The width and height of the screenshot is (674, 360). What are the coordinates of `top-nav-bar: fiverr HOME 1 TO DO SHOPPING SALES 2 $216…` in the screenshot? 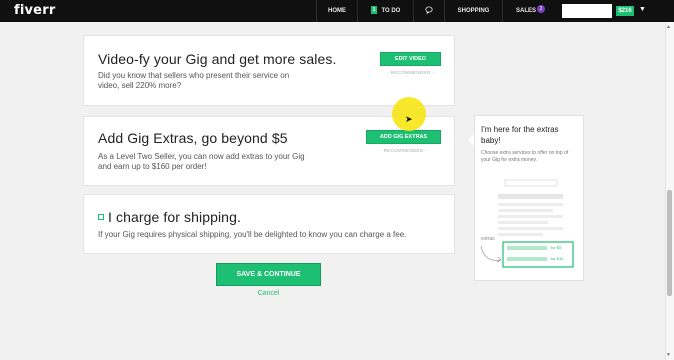 It's located at (337, 11).